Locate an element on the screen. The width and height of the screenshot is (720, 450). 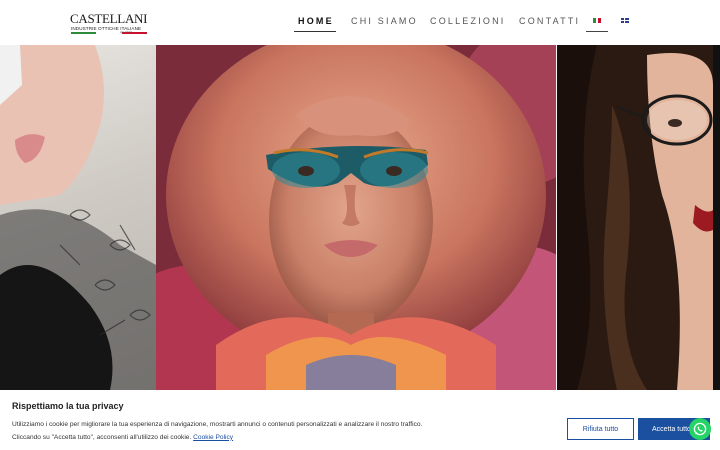
whatsapp-icon is located at coordinates (700, 429).